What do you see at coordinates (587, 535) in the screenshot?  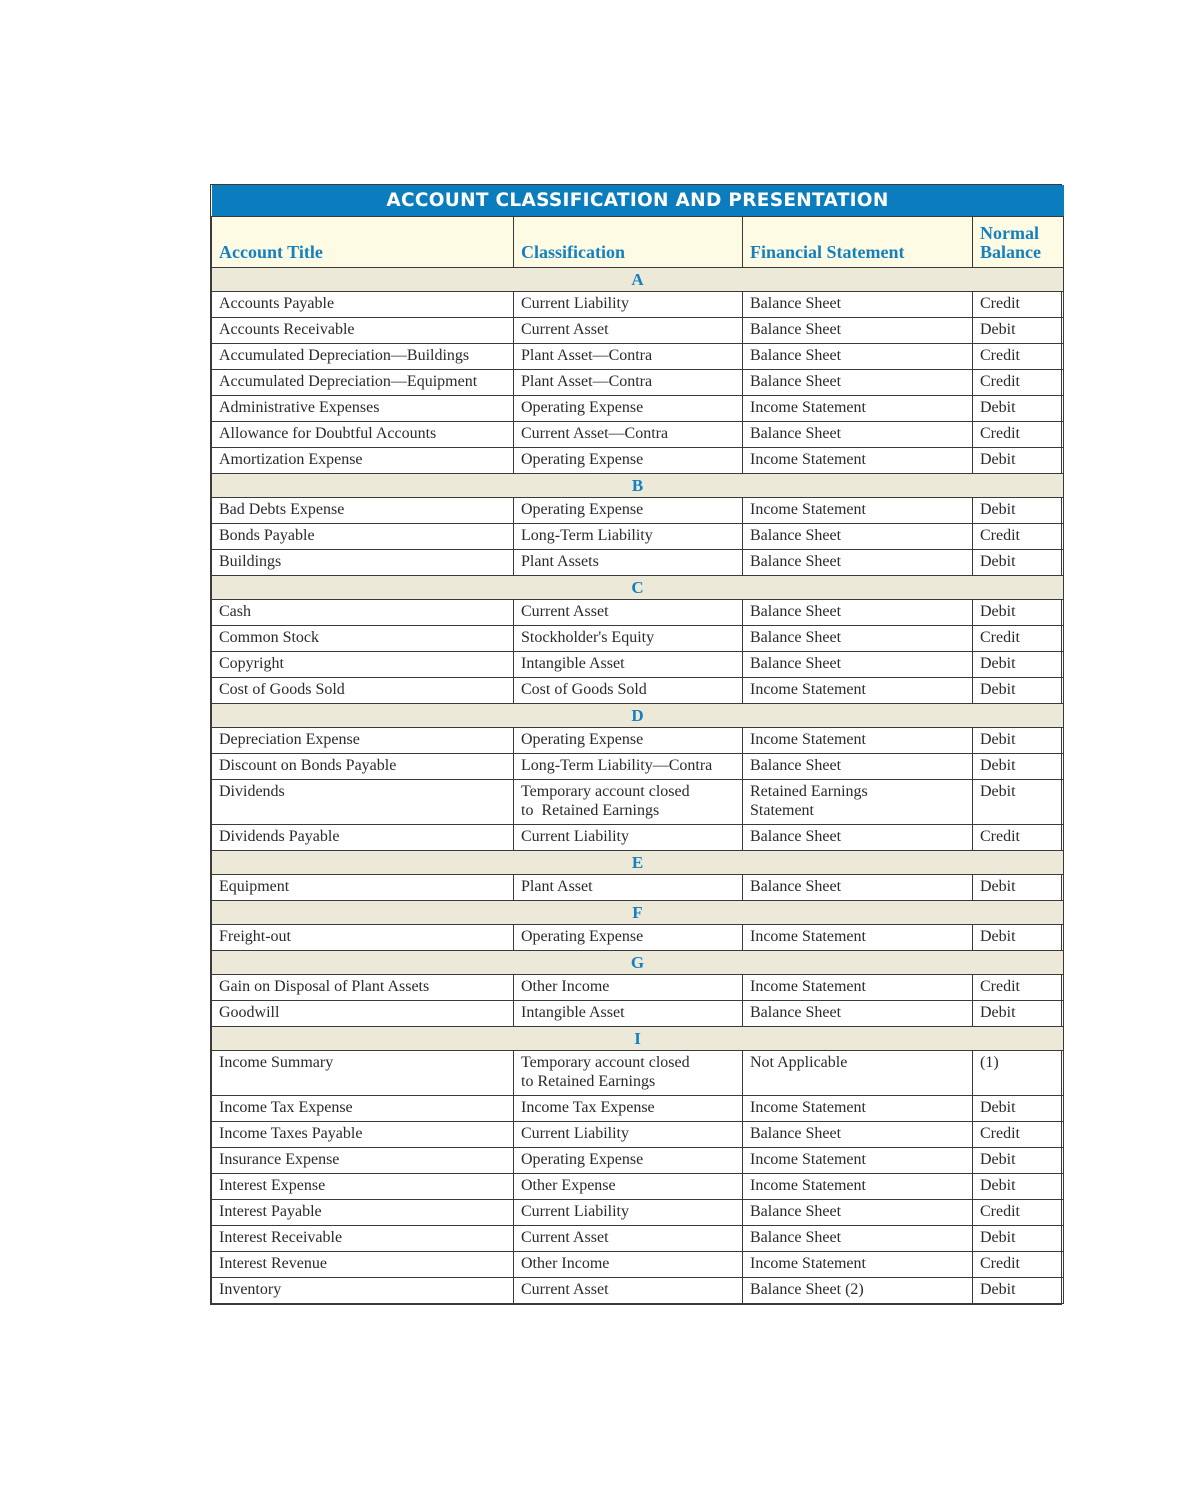 I see `cell-classification-line: Long-Term Liability` at bounding box center [587, 535].